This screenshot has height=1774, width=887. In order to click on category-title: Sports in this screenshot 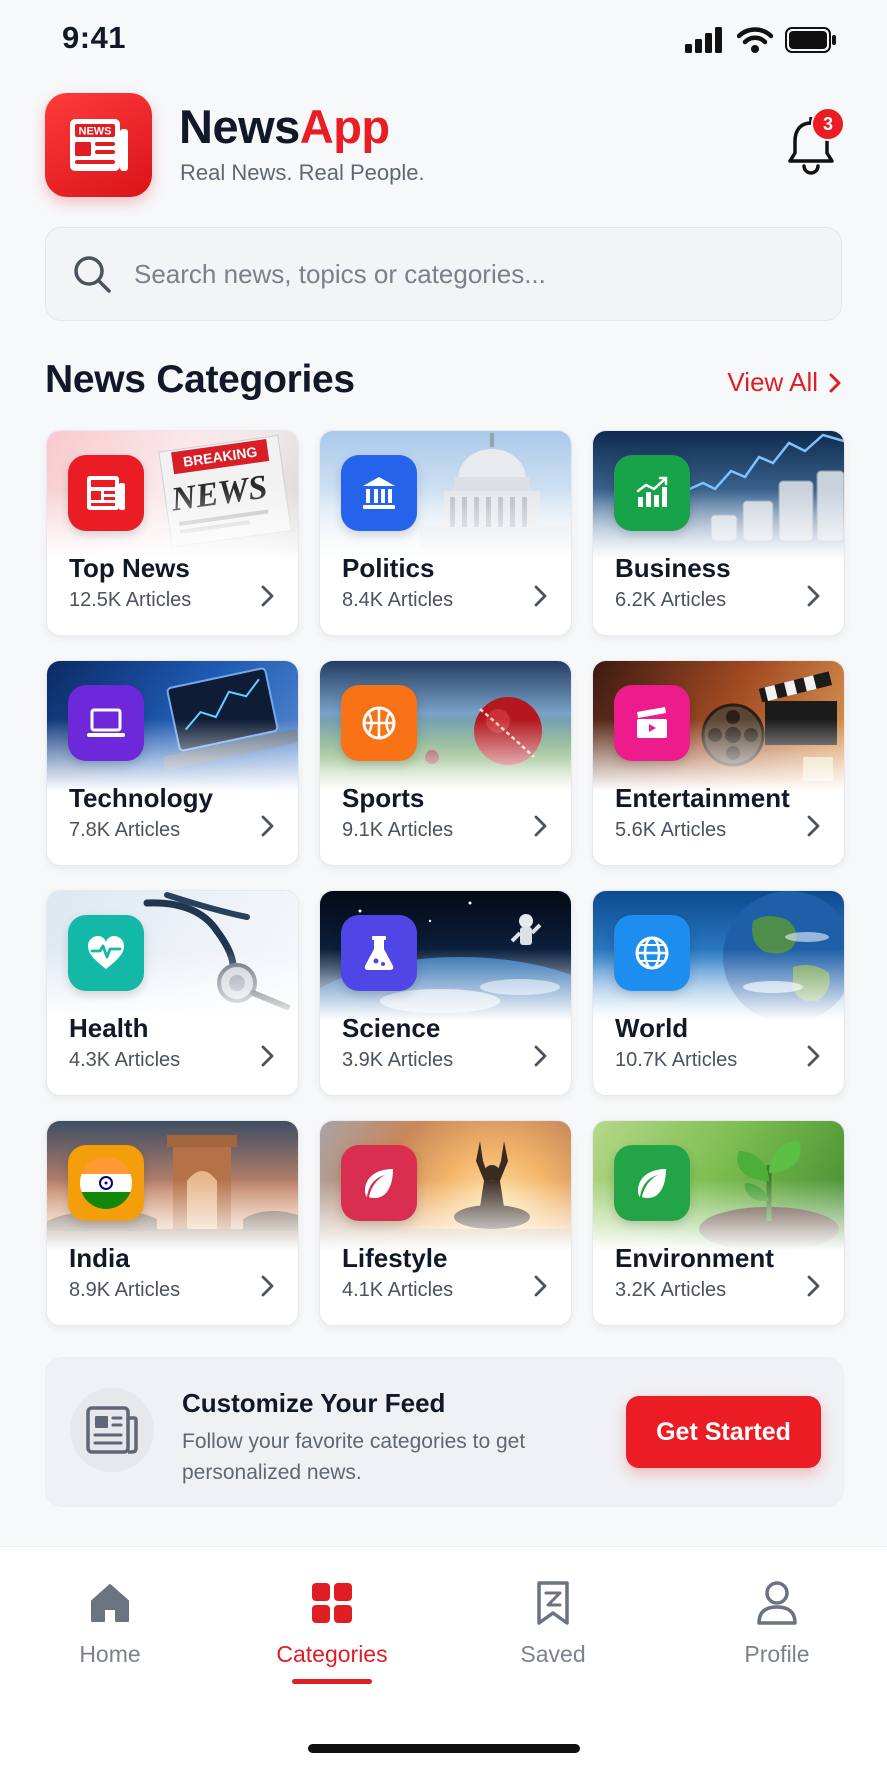, I will do `click(383, 798)`.